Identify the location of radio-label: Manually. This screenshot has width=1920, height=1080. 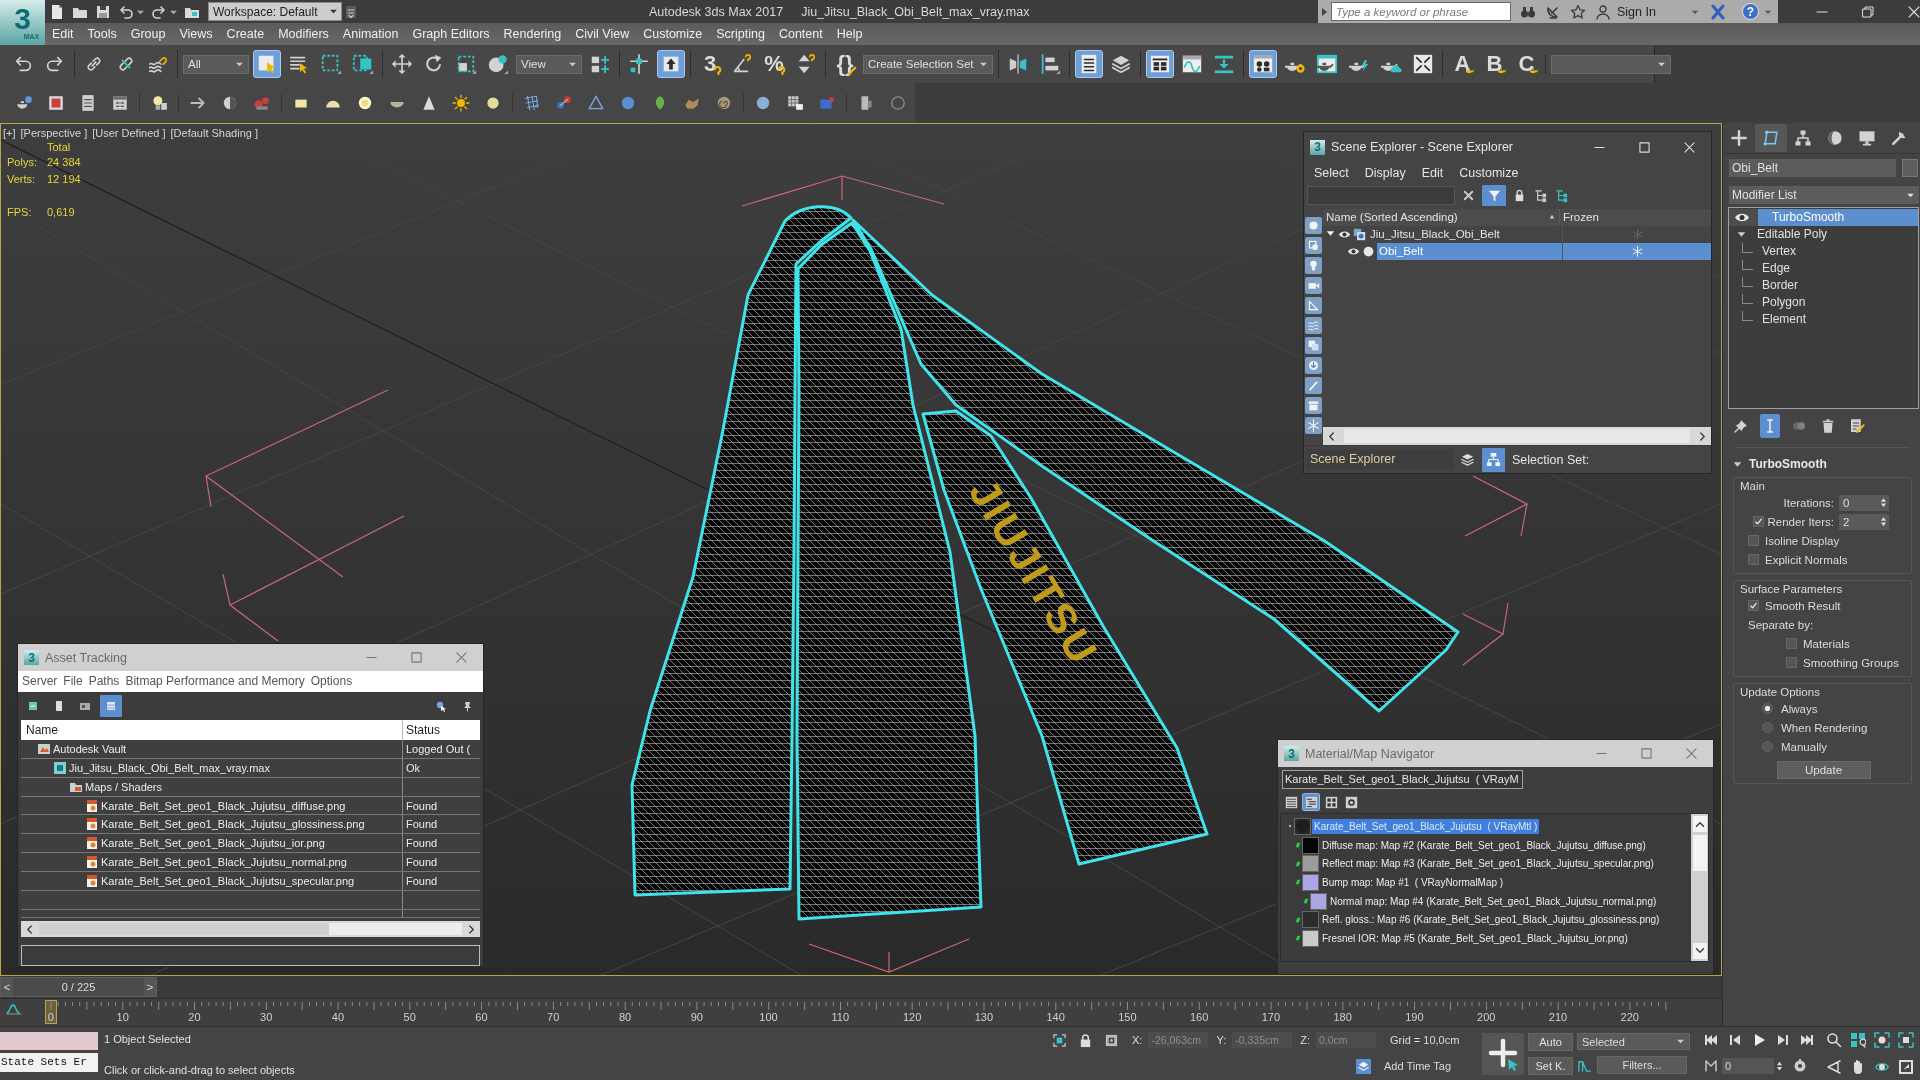
(1804, 746).